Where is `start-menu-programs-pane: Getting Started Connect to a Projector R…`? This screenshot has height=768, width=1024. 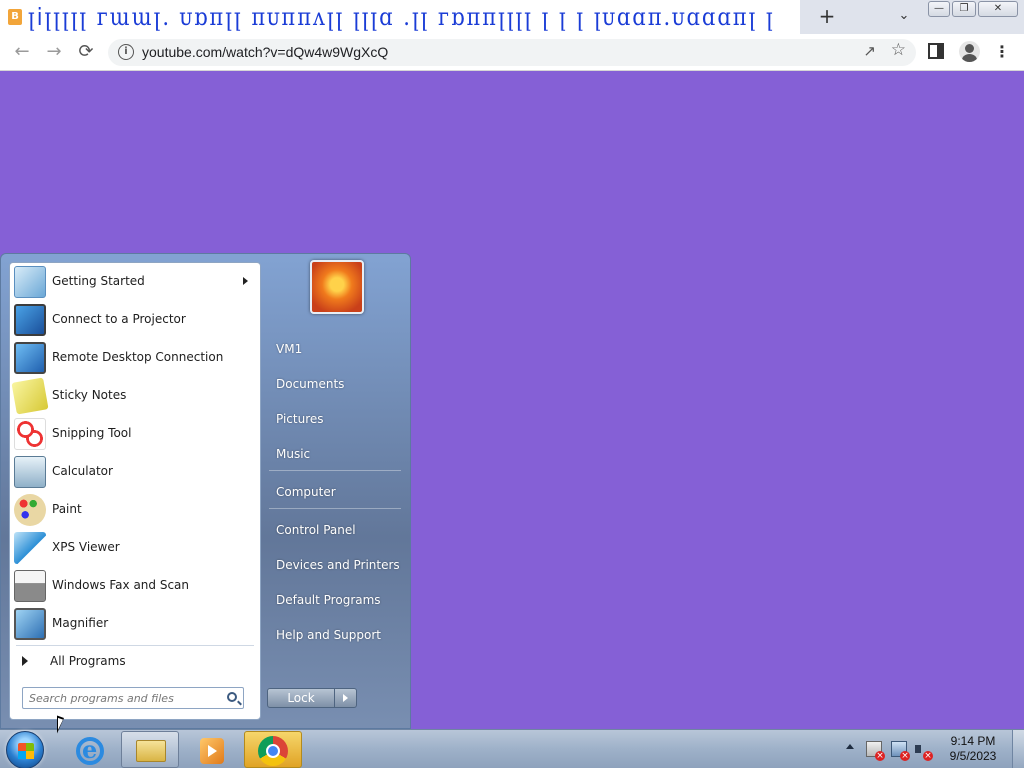 start-menu-programs-pane: Getting Started Connect to a Projector R… is located at coordinates (135, 491).